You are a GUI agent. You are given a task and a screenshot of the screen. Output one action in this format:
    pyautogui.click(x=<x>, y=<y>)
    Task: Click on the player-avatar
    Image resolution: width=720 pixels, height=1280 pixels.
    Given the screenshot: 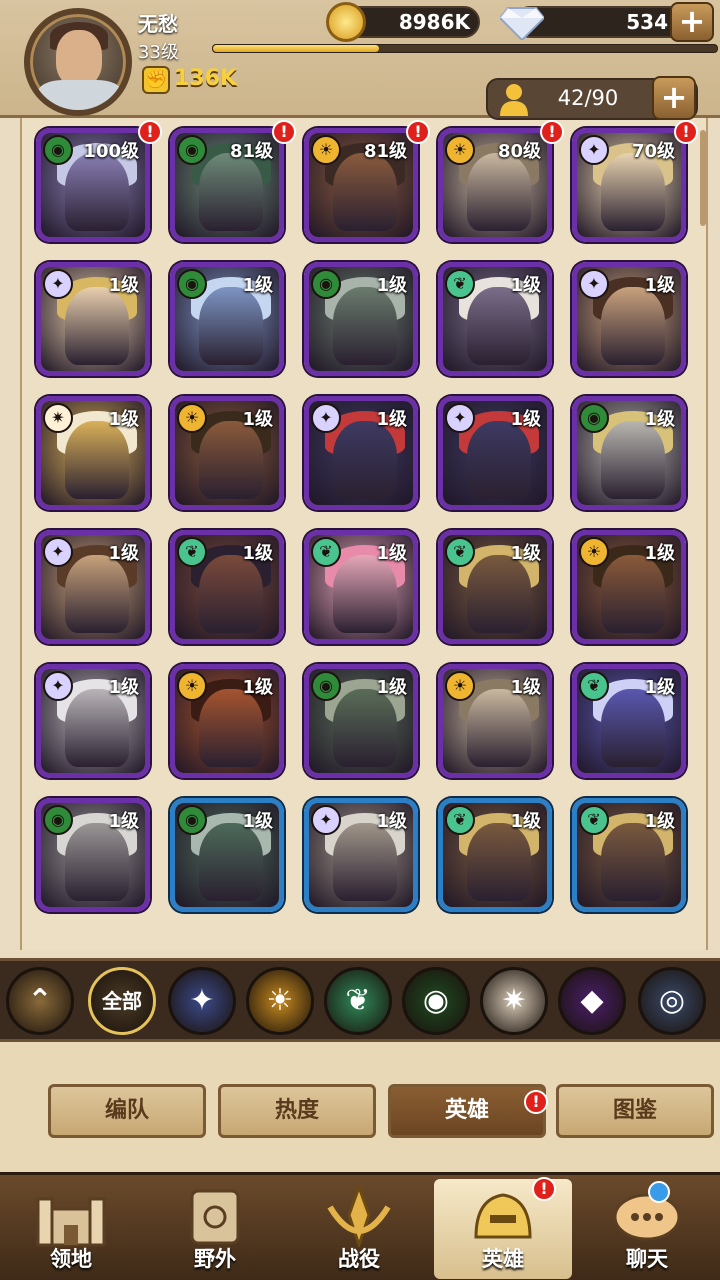 What is the action you would take?
    pyautogui.click(x=78, y=62)
    